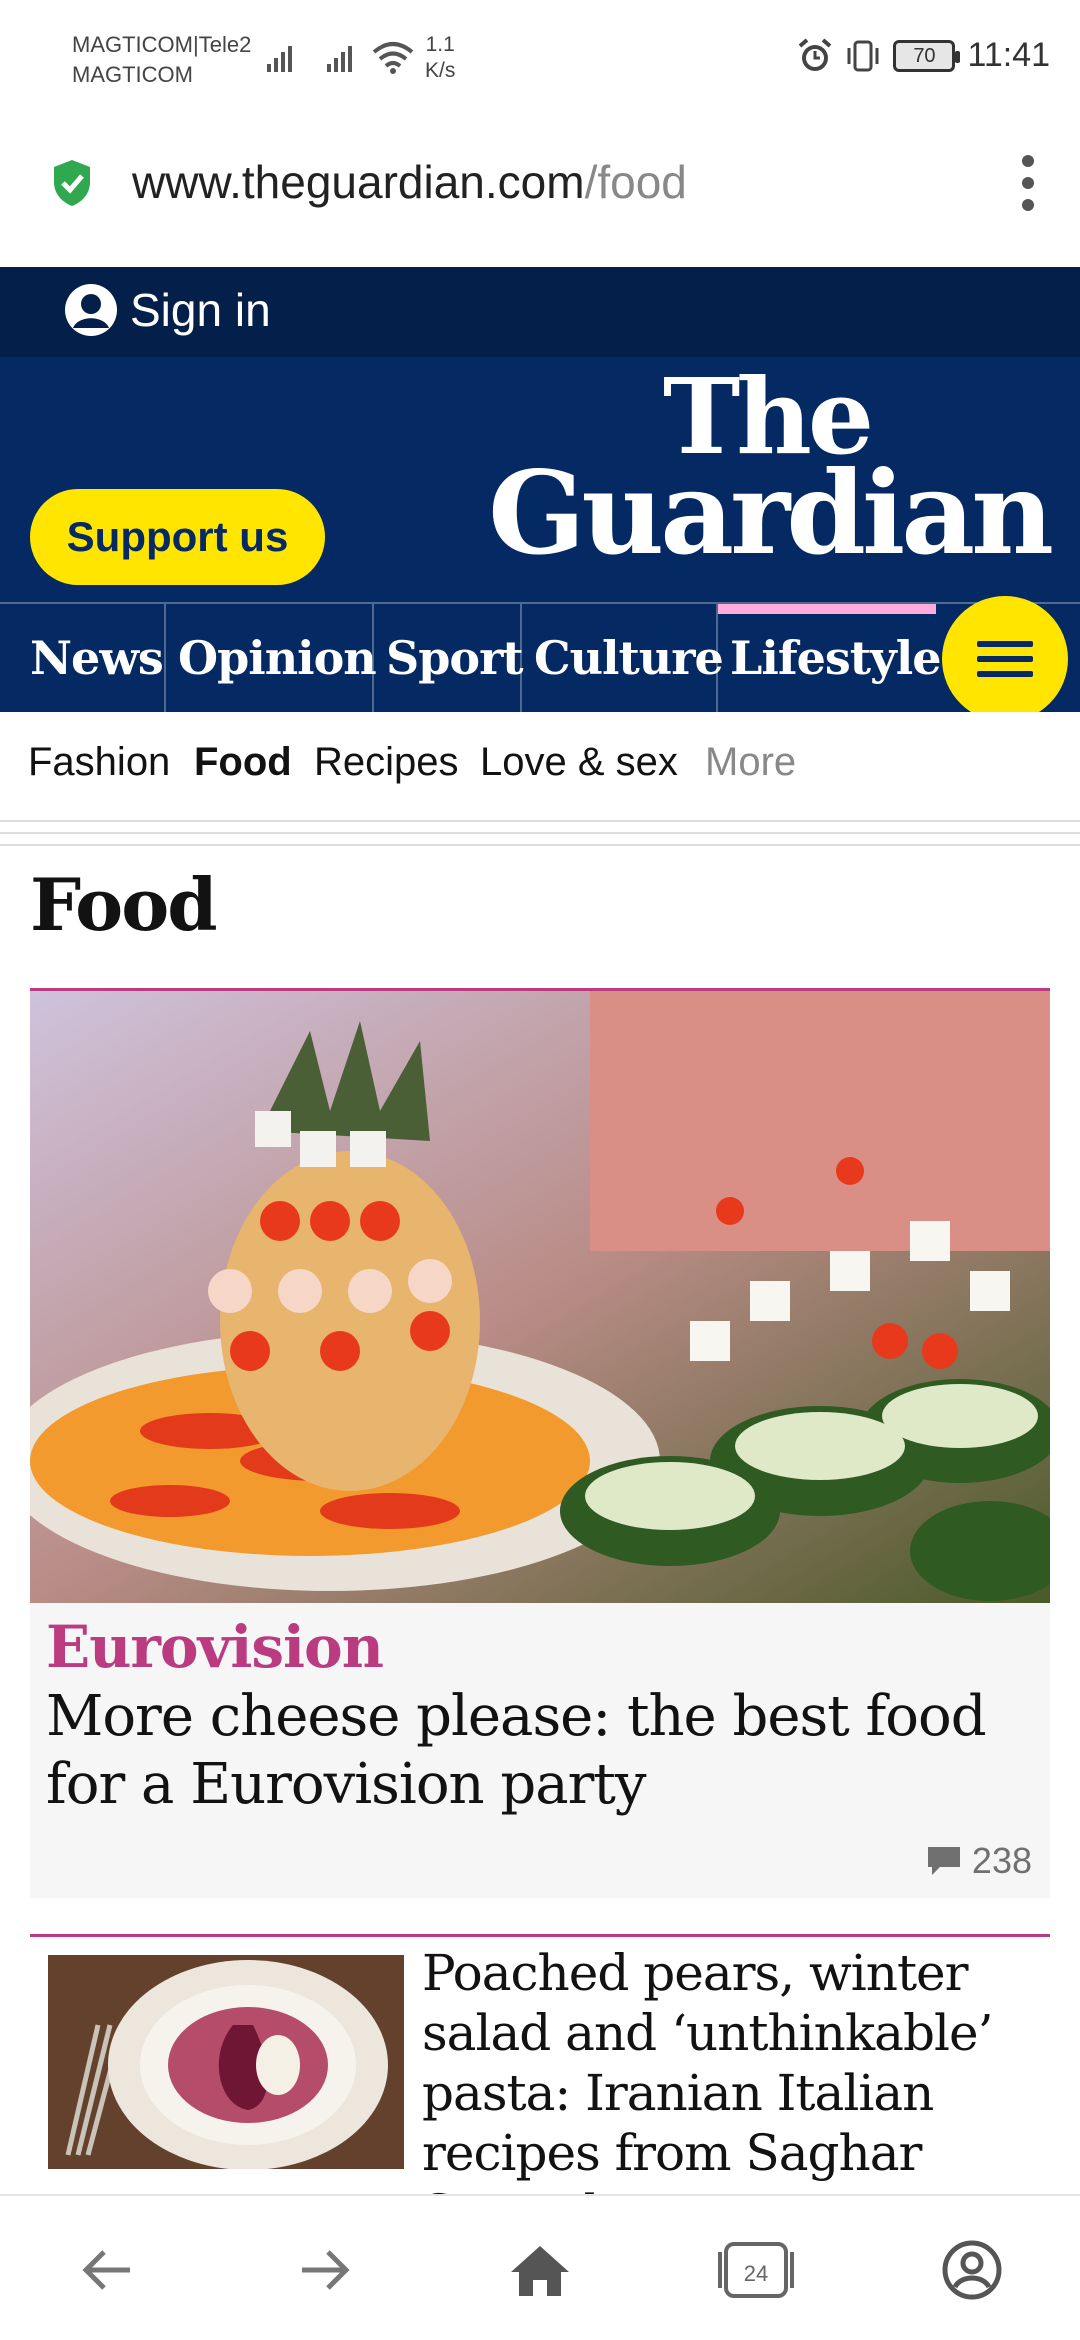 The image size is (1080, 2340). I want to click on menu-icon, so click(1005, 659).